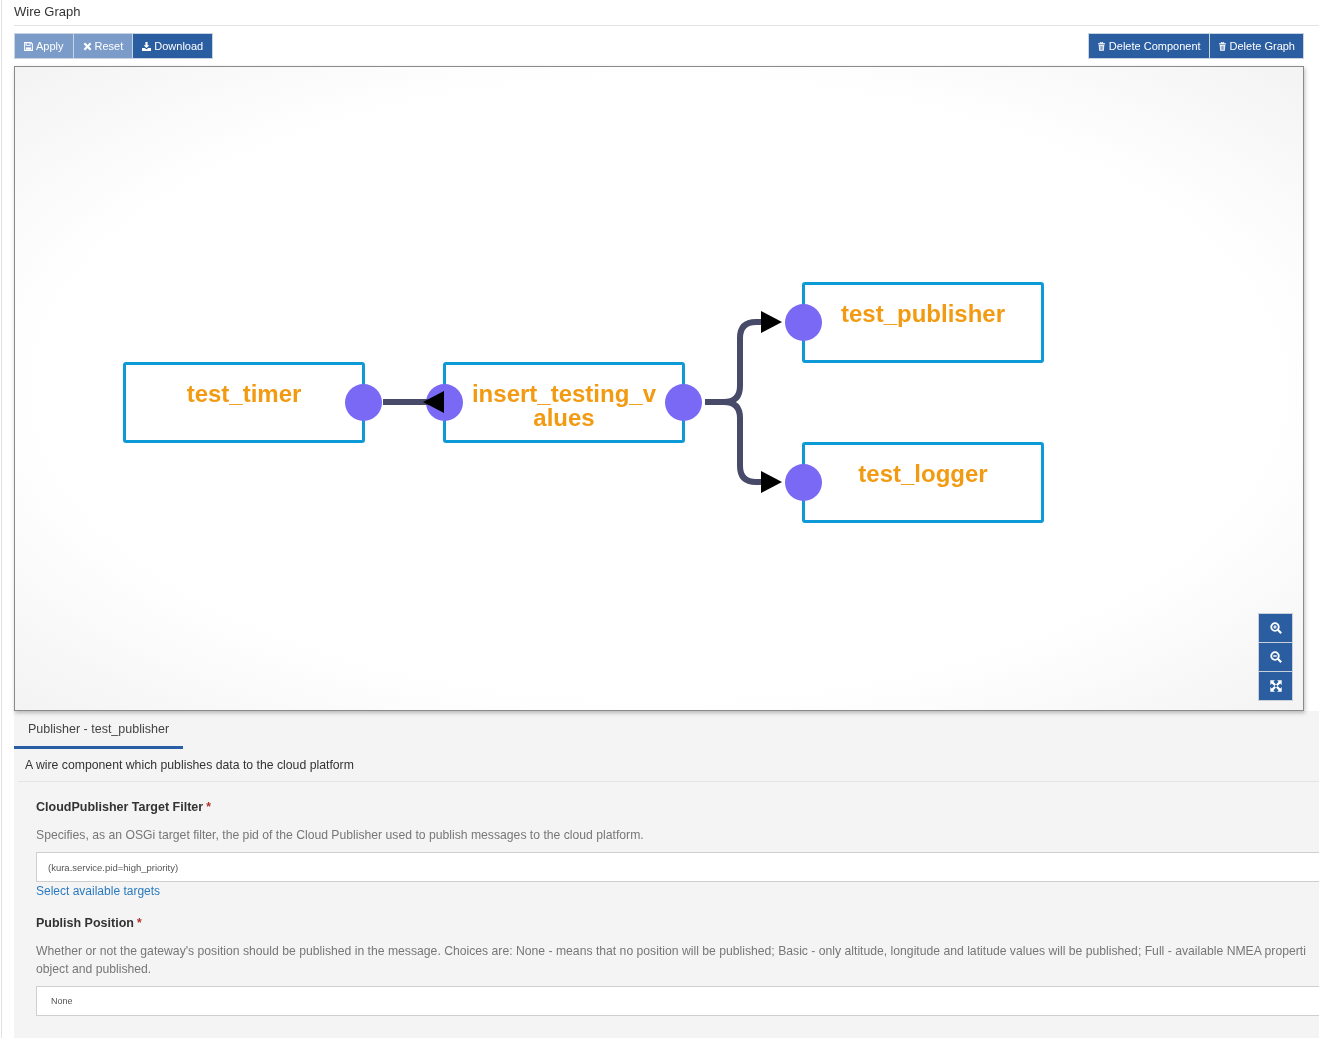 The image size is (1319, 1038). What do you see at coordinates (677, 1001) in the screenshot?
I see `select-field: None` at bounding box center [677, 1001].